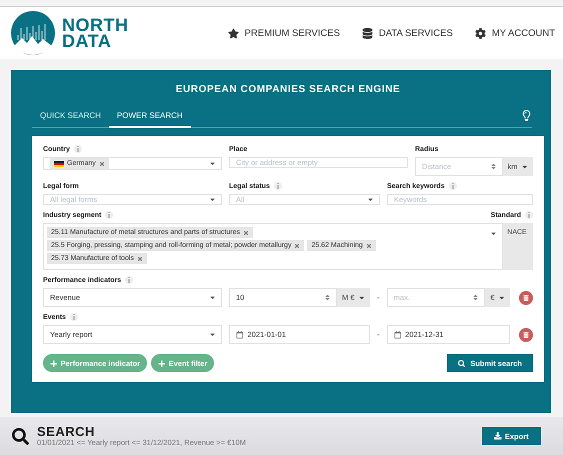 The height and width of the screenshot is (455, 563). What do you see at coordinates (95, 33) in the screenshot?
I see `logo-text: NORTH DATA` at bounding box center [95, 33].